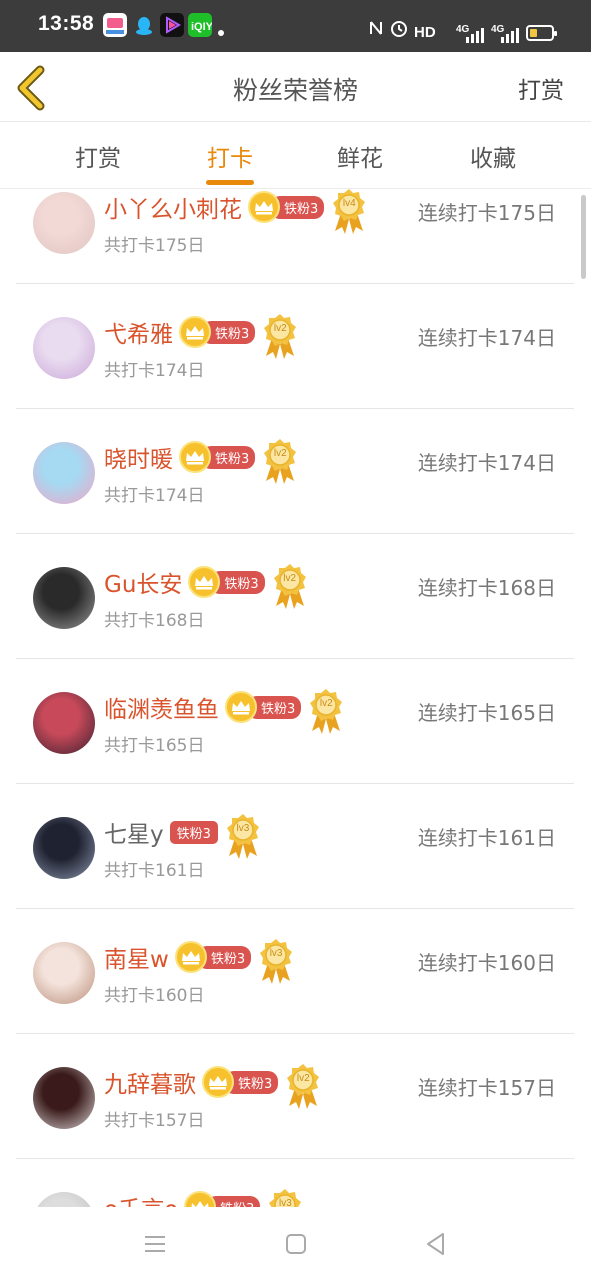 This screenshot has height=1280, width=591. What do you see at coordinates (541, 88) in the screenshot?
I see `reward-action-button: 打赏` at bounding box center [541, 88].